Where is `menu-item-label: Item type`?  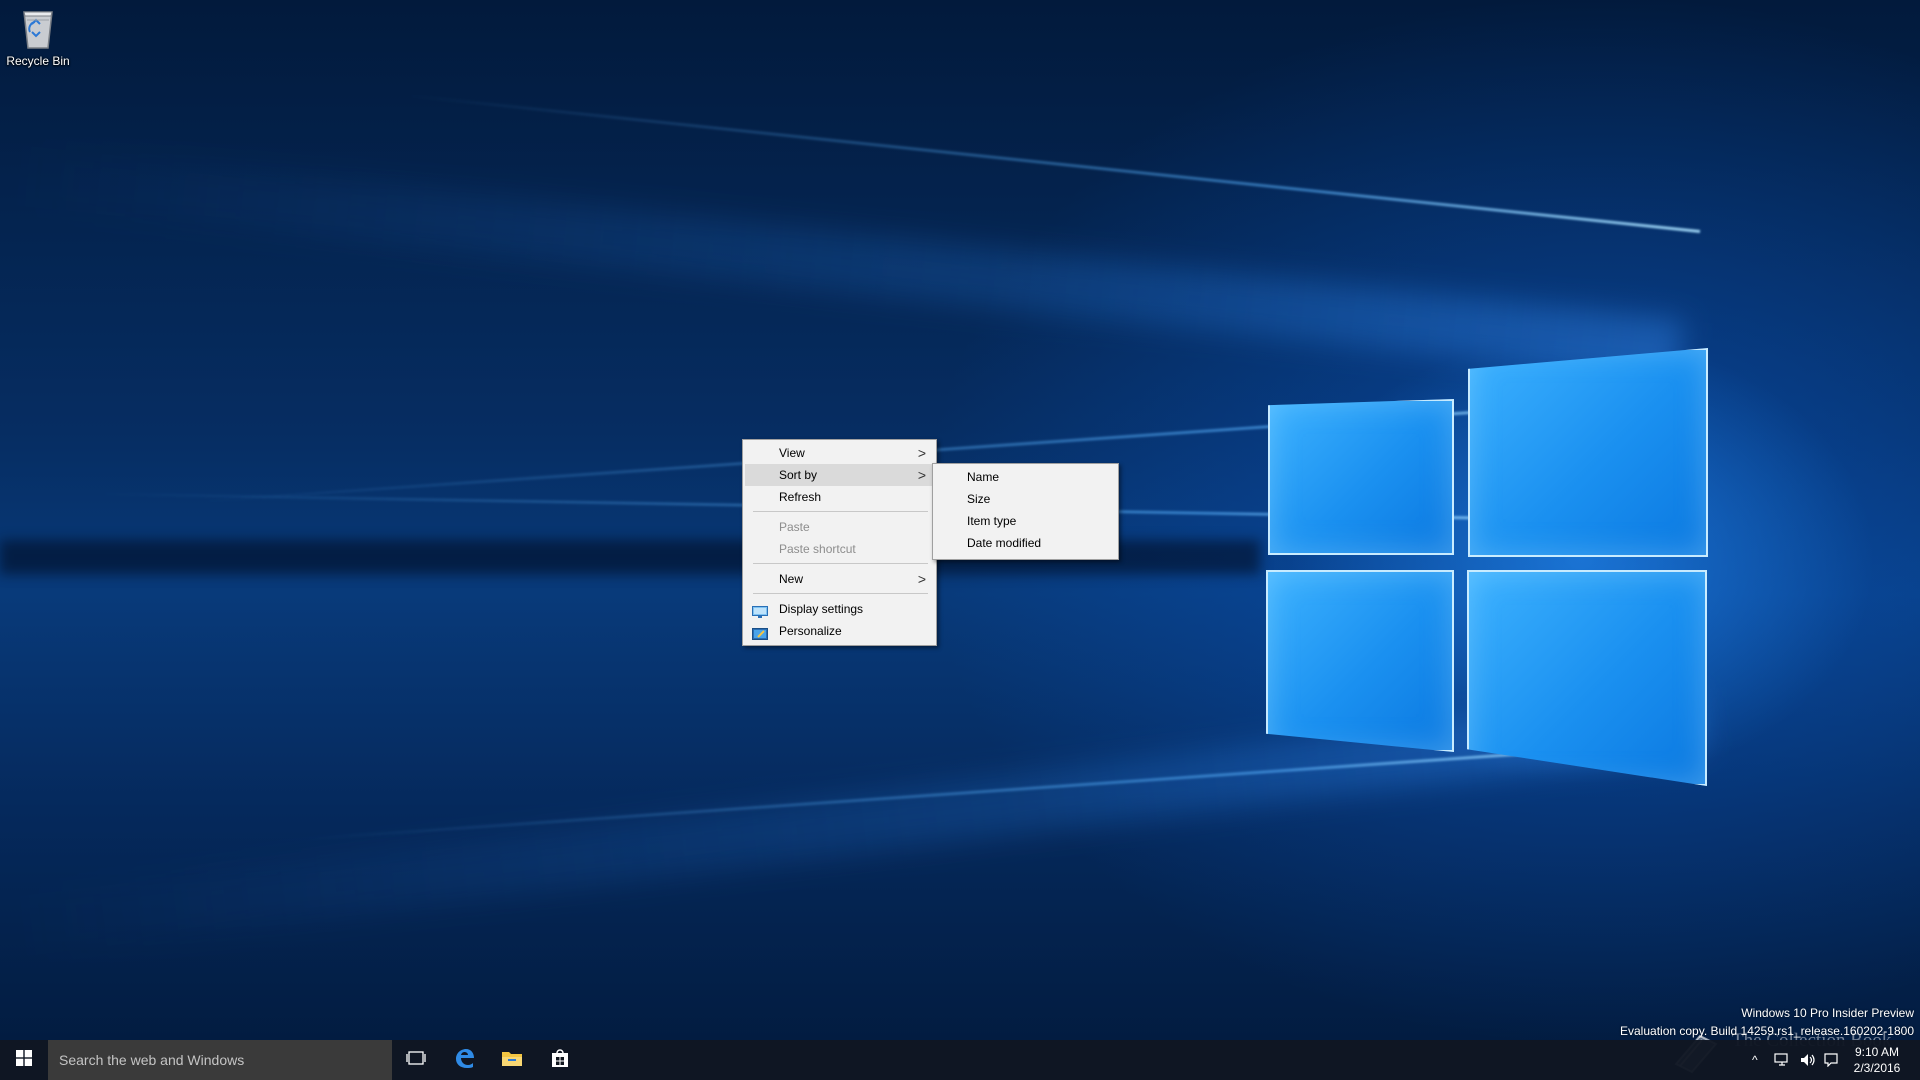
menu-item-label: Item type is located at coordinates (992, 521).